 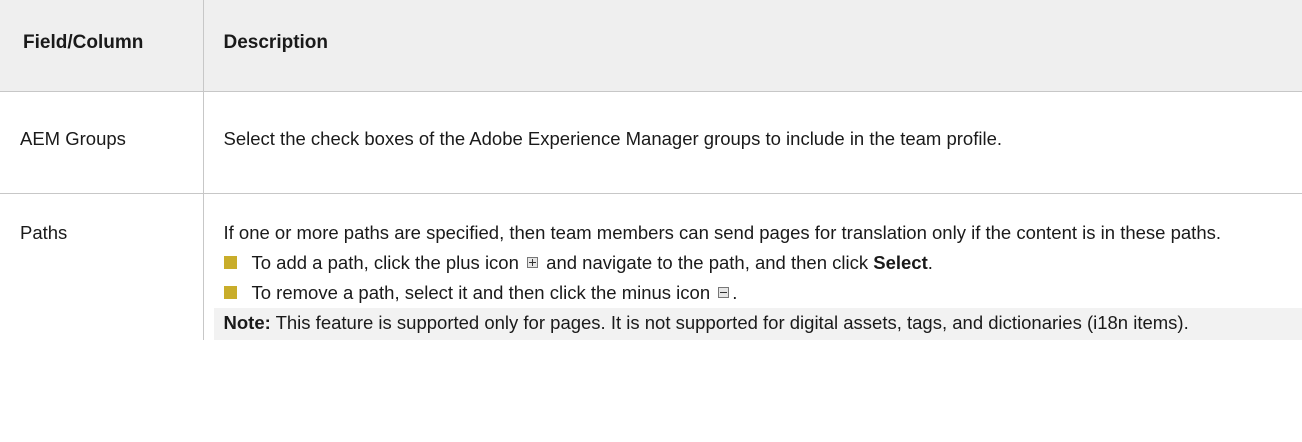 I want to click on bullet-text: and navigate to the path, and then click, so click(x=707, y=262).